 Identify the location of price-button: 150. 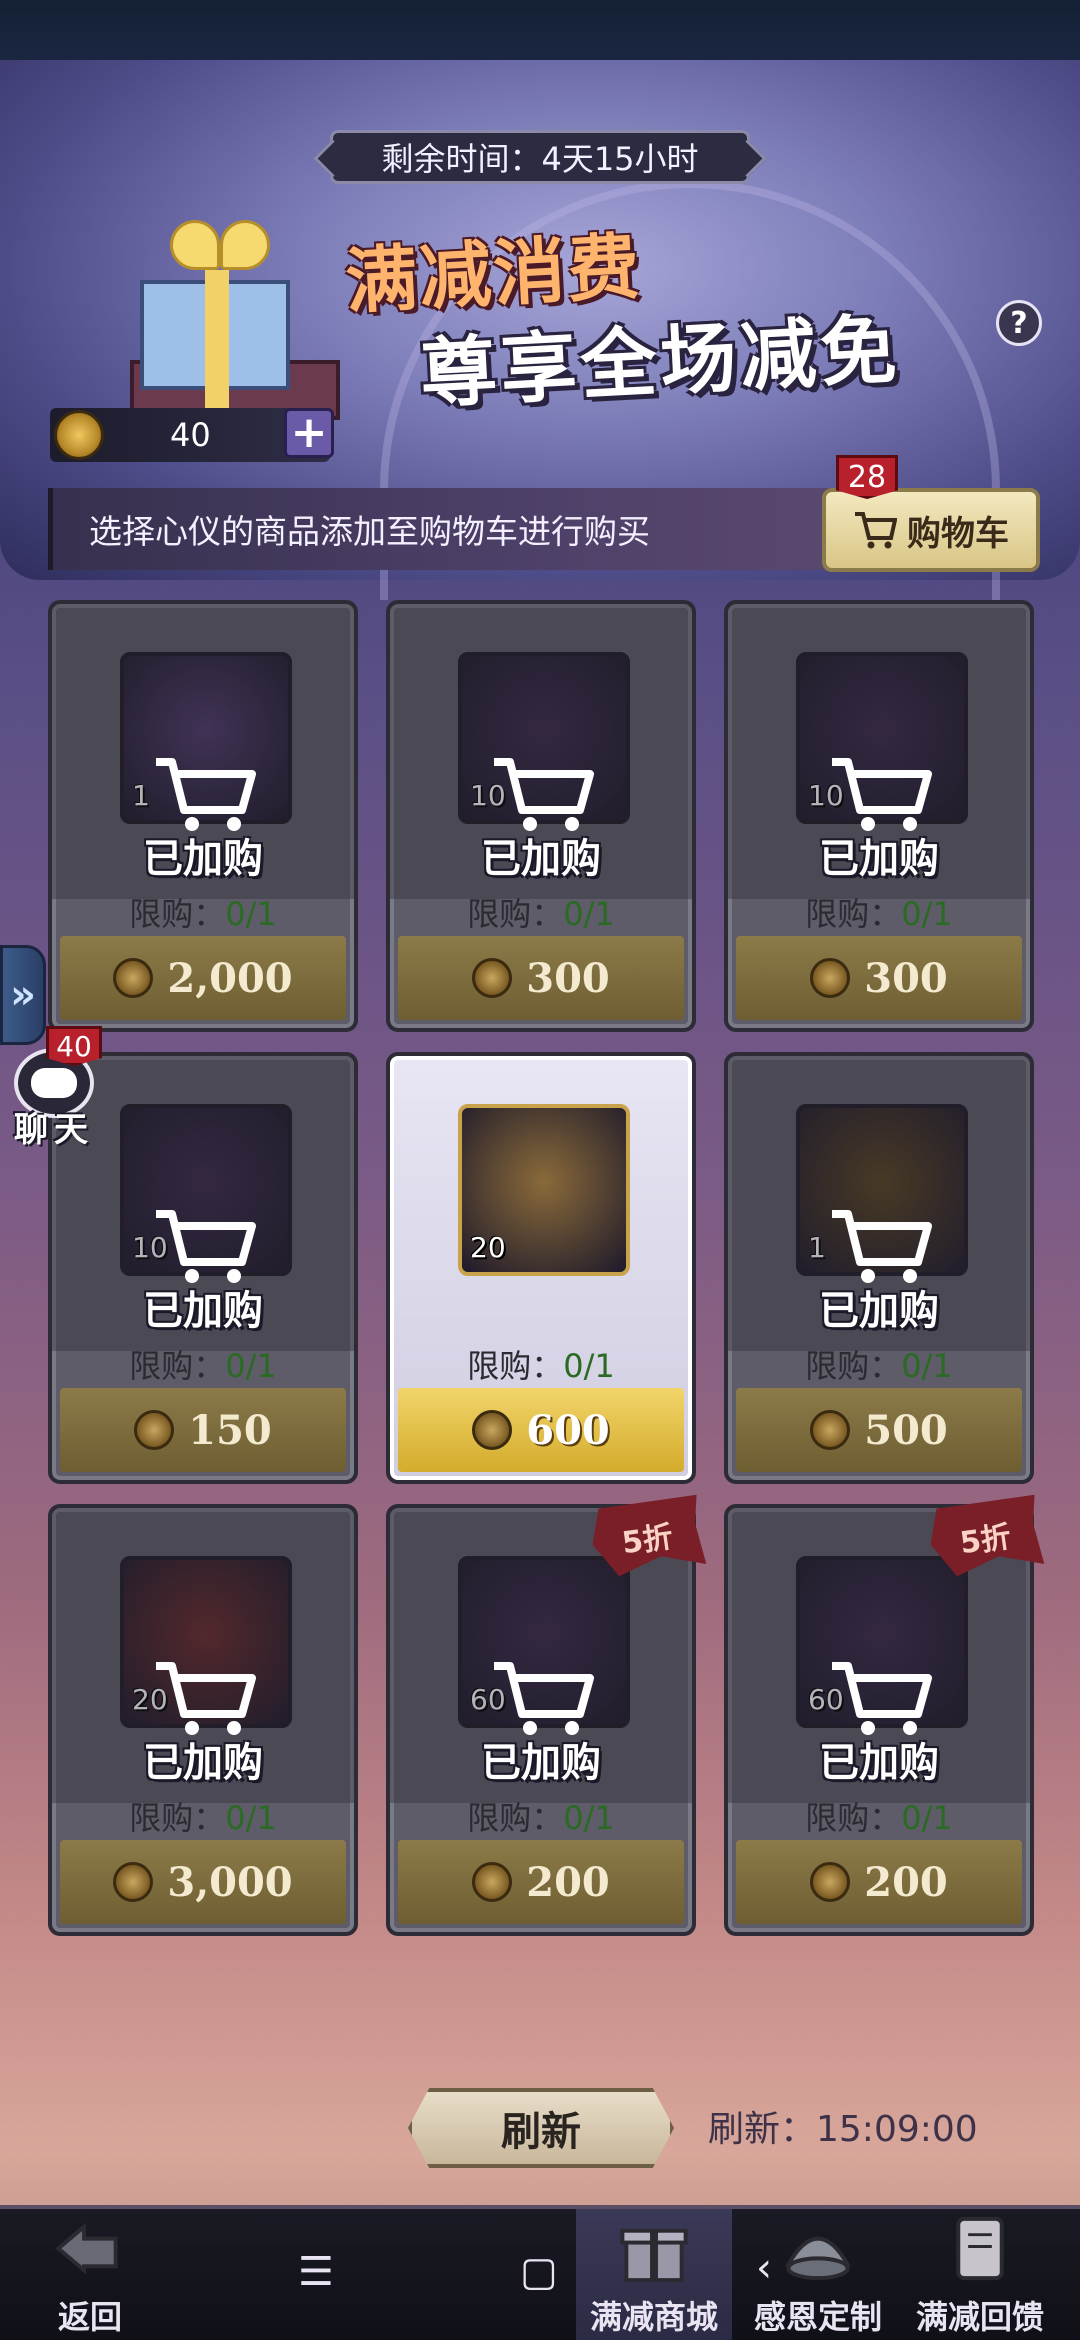
(203, 1430).